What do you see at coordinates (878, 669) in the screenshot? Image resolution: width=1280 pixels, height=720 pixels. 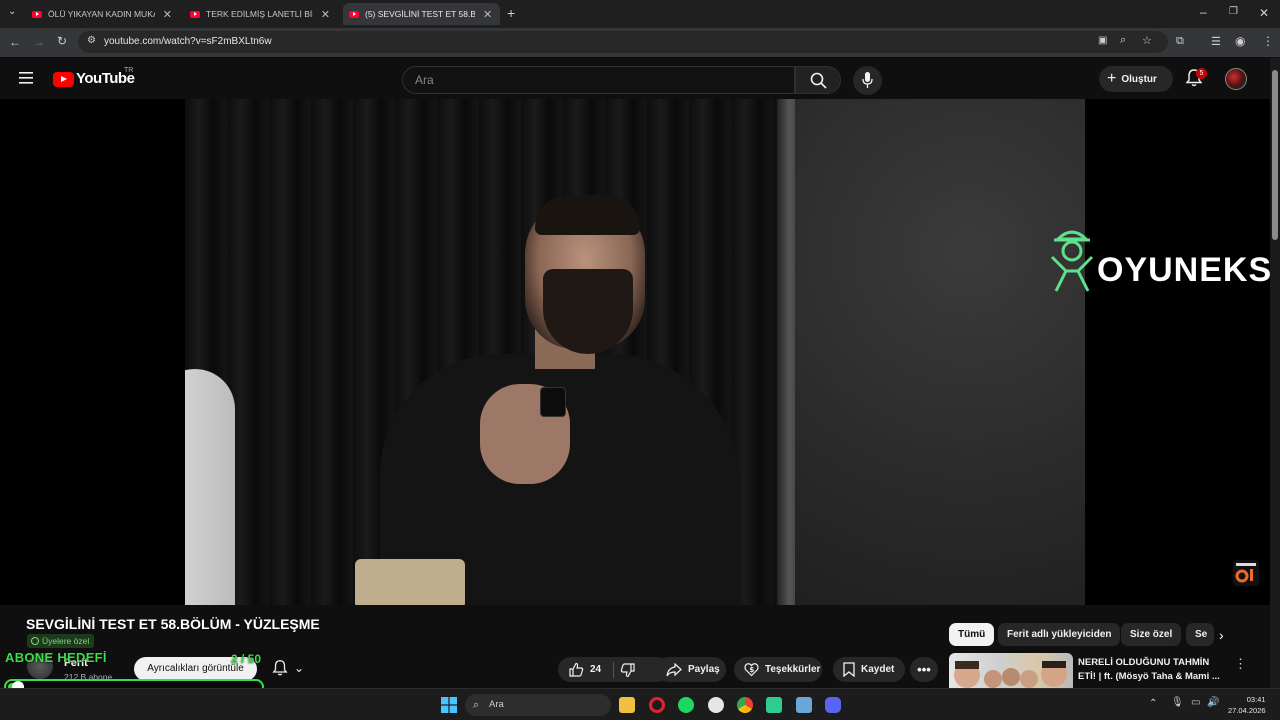 I see `save-label: Kaydet` at bounding box center [878, 669].